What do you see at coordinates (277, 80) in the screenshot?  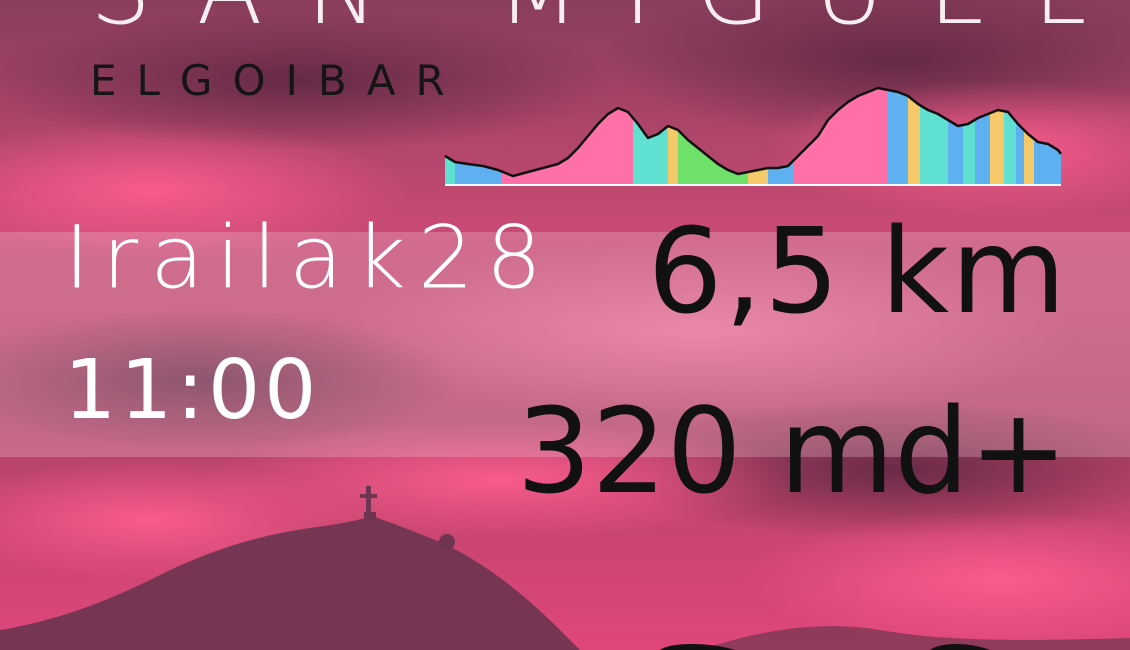 I see `event-location: ELGOIBAR` at bounding box center [277, 80].